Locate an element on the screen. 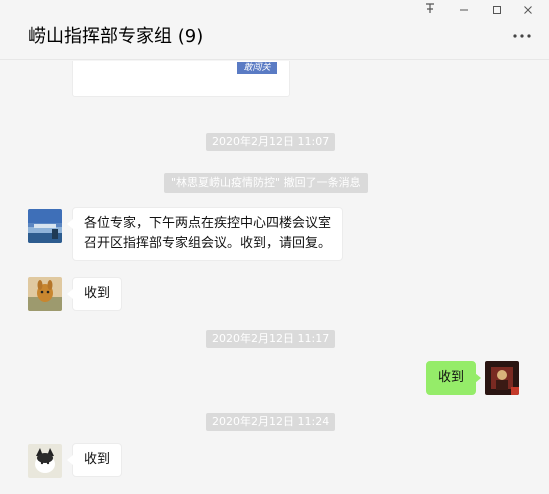 The height and width of the screenshot is (494, 549). timestamp: 2020年2月12日 11:24 is located at coordinates (271, 422).